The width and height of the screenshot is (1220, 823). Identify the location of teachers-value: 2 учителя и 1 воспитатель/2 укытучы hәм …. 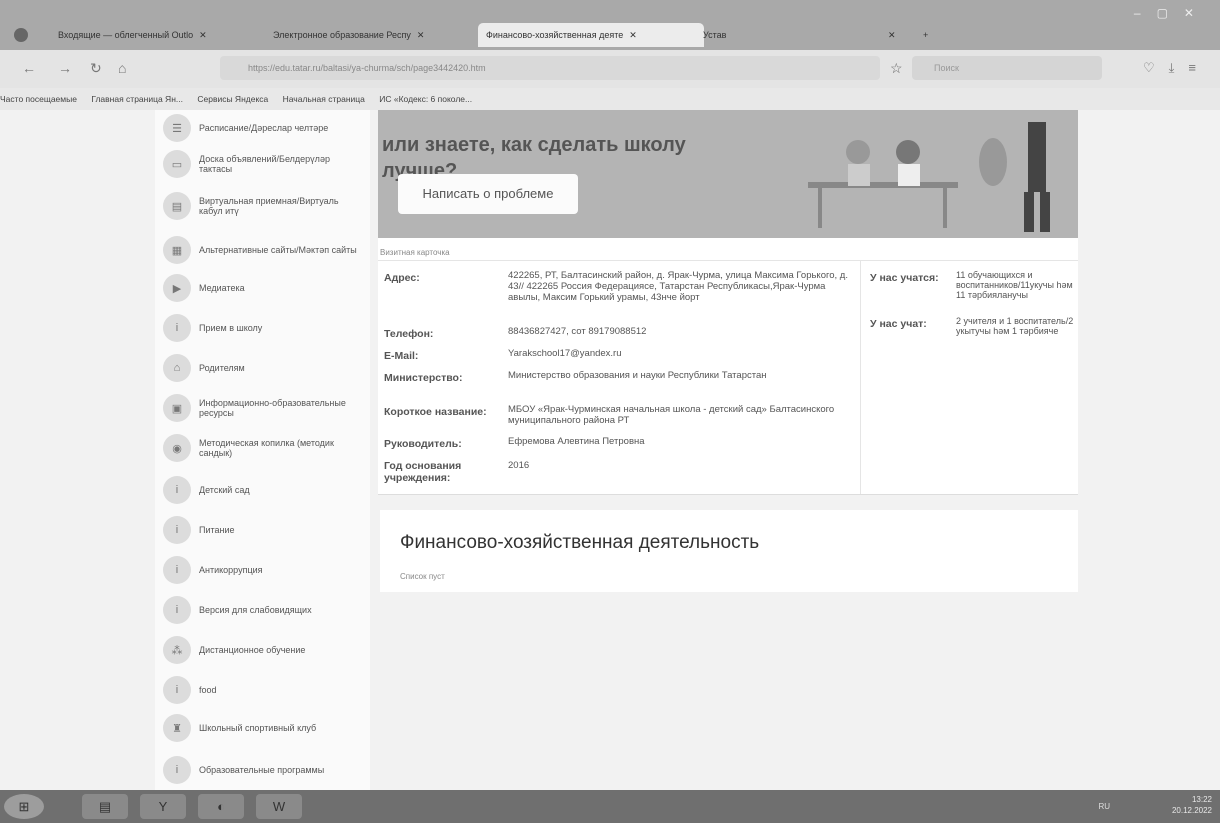
(1015, 326).